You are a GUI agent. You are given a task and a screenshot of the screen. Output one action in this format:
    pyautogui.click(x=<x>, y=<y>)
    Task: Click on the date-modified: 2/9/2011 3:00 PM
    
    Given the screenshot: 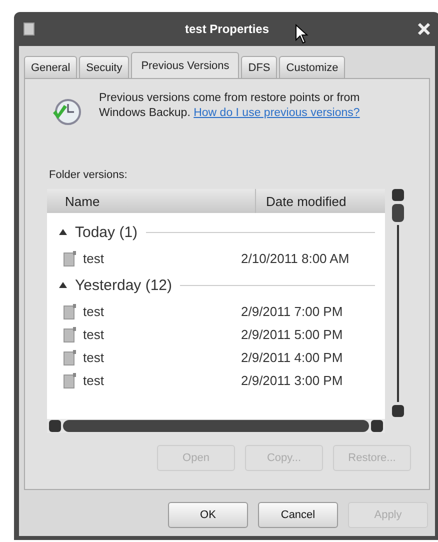 What is the action you would take?
    pyautogui.click(x=292, y=380)
    